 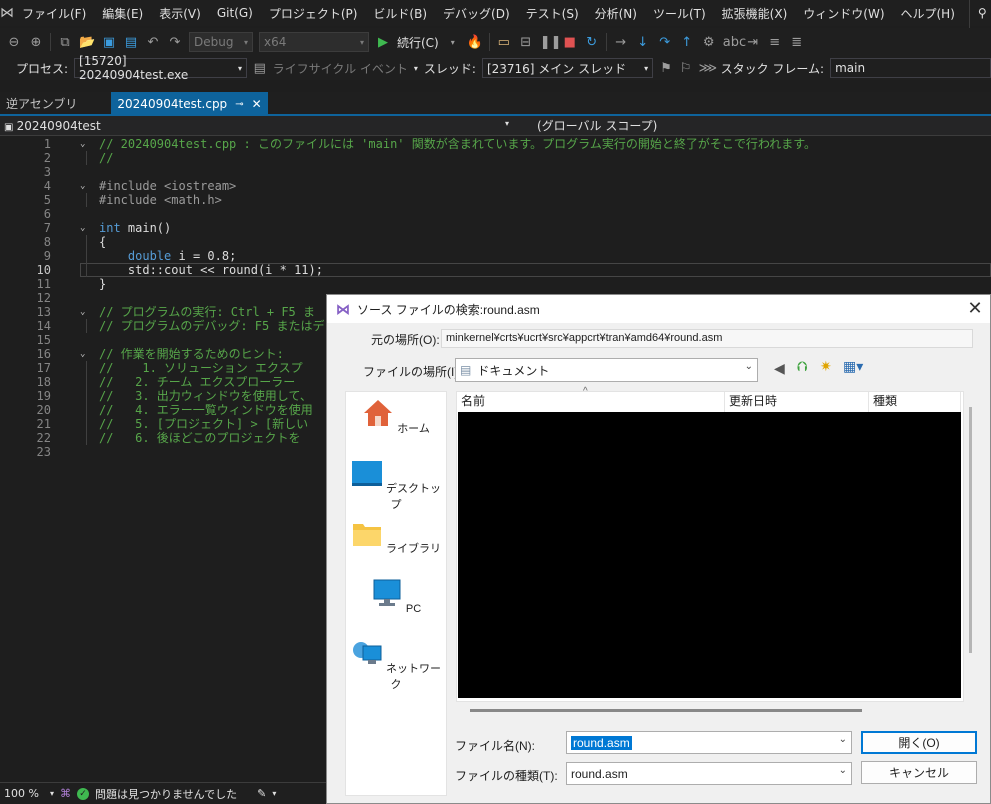 I want to click on menu-analyze: 分析(N), so click(x=616, y=13).